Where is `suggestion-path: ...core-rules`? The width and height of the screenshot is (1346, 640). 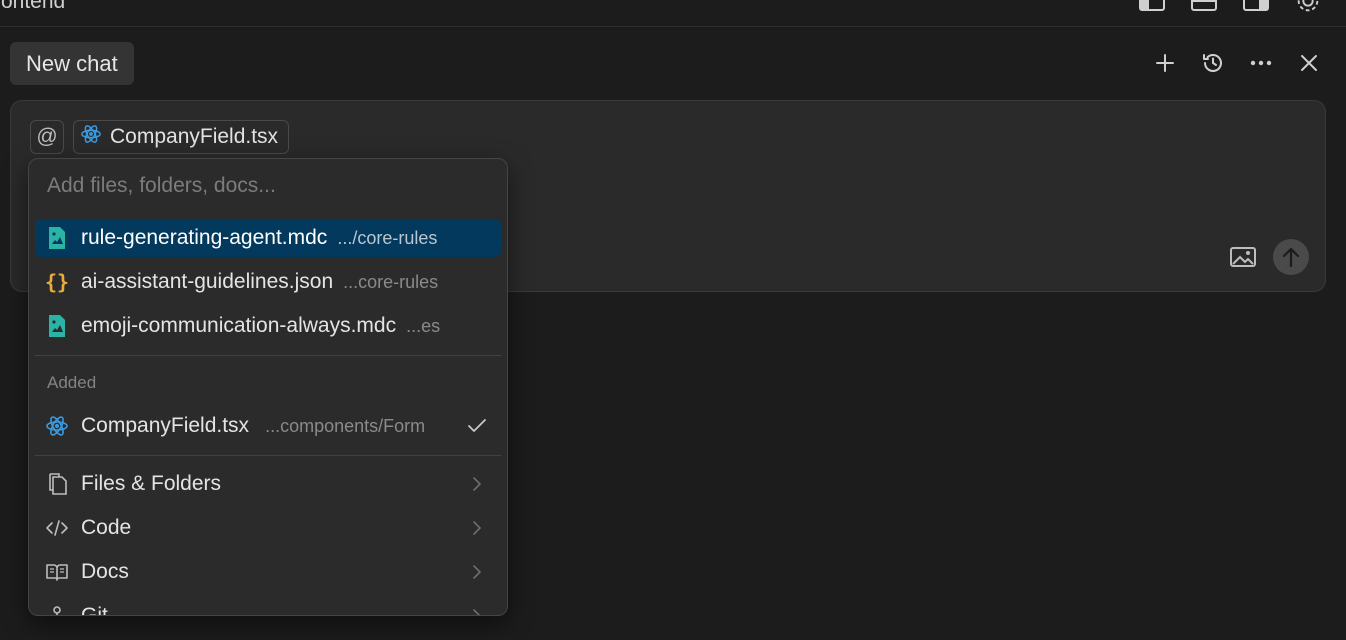 suggestion-path: ...core-rules is located at coordinates (391, 281).